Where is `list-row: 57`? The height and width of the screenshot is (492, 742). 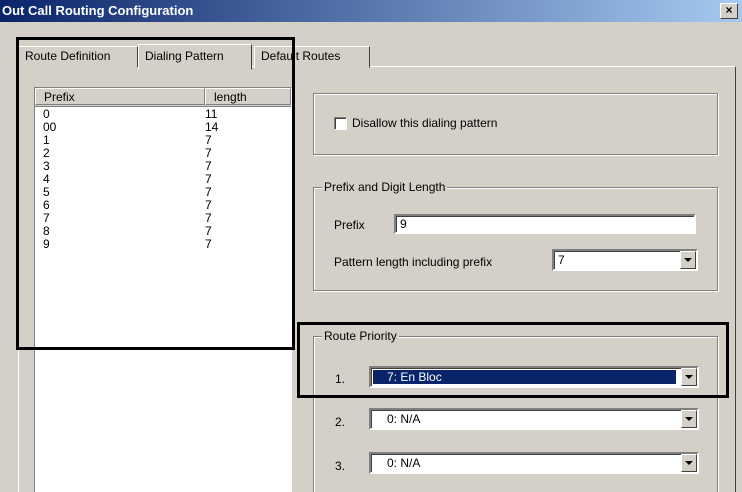 list-row: 57 is located at coordinates (163, 192).